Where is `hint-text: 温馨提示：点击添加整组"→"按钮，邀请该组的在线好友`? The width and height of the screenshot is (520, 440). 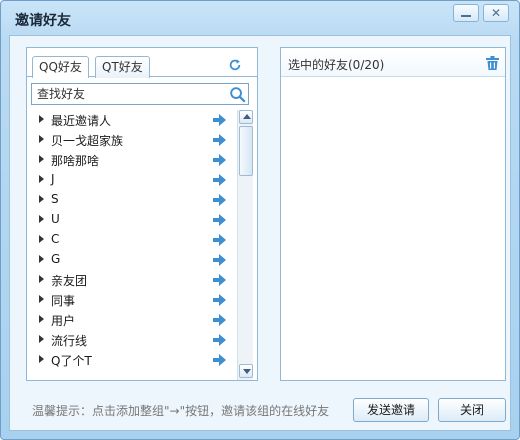
hint-text: 温馨提示：点击添加整组"→"按钮，邀请该组的在线好友 is located at coordinates (181, 411).